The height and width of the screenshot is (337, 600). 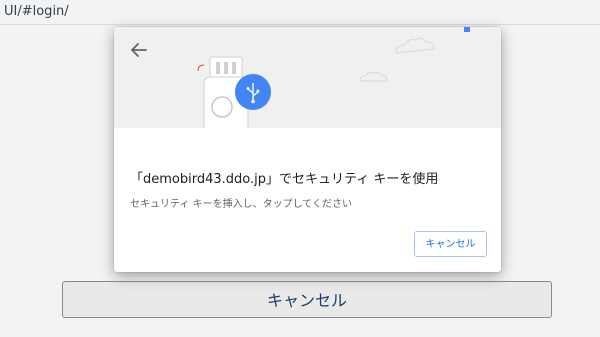 What do you see at coordinates (300, 12) in the screenshot?
I see `address-bar: UI/#login/` at bounding box center [300, 12].